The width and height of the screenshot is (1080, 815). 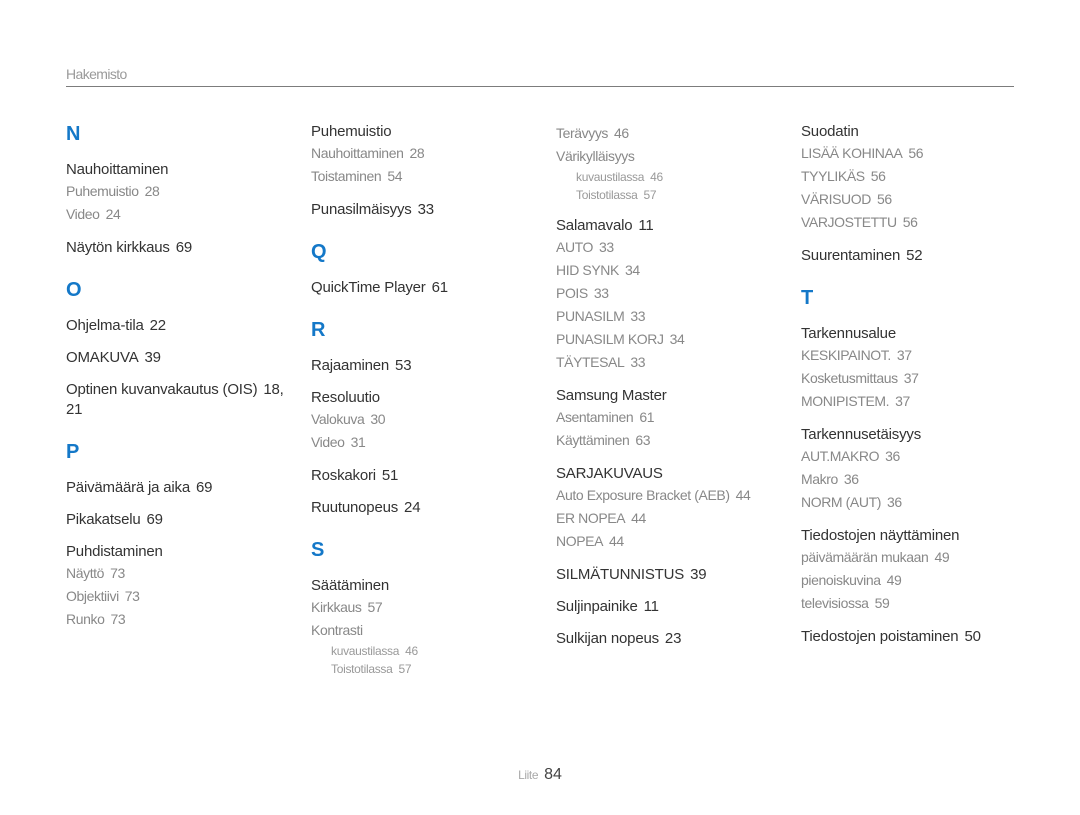 I want to click on index-subentry-text: Kontrasti, so click(x=337, y=630).